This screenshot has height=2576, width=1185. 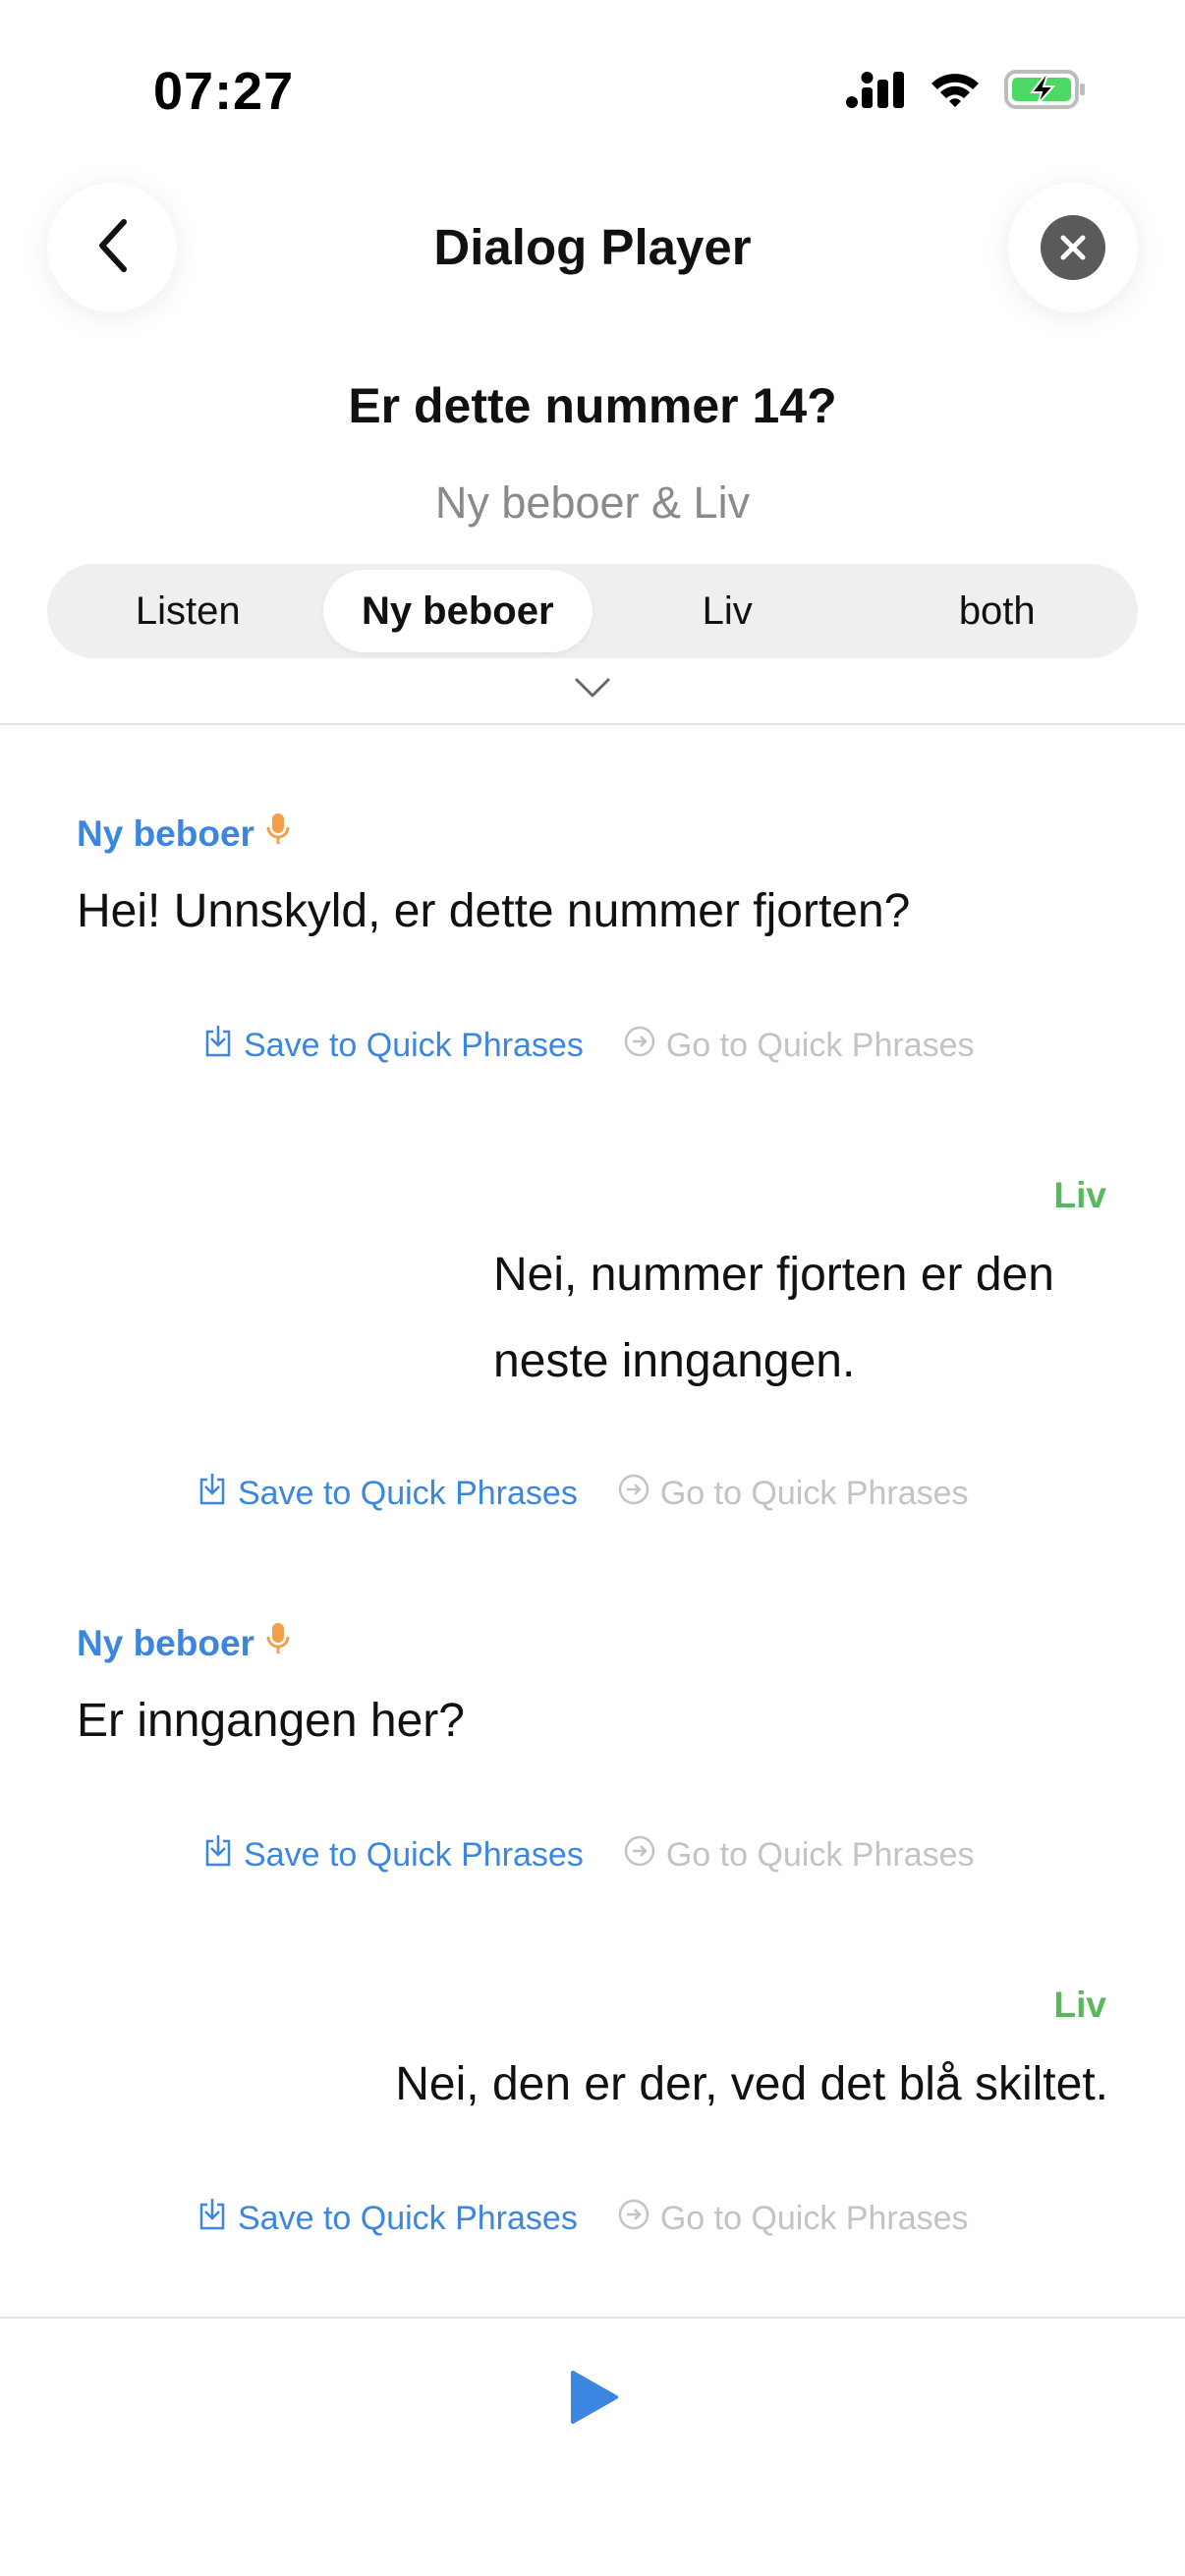 I want to click on play-button, so click(x=594, y=2399).